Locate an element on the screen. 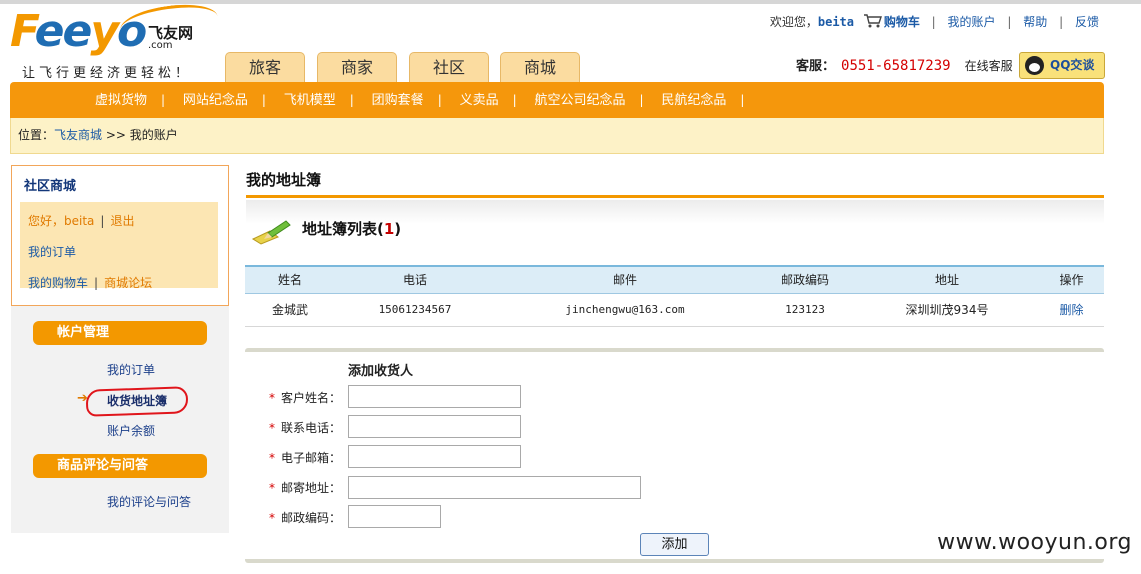 This screenshot has width=1141, height=574. help-link: 帮助 is located at coordinates (1035, 22).